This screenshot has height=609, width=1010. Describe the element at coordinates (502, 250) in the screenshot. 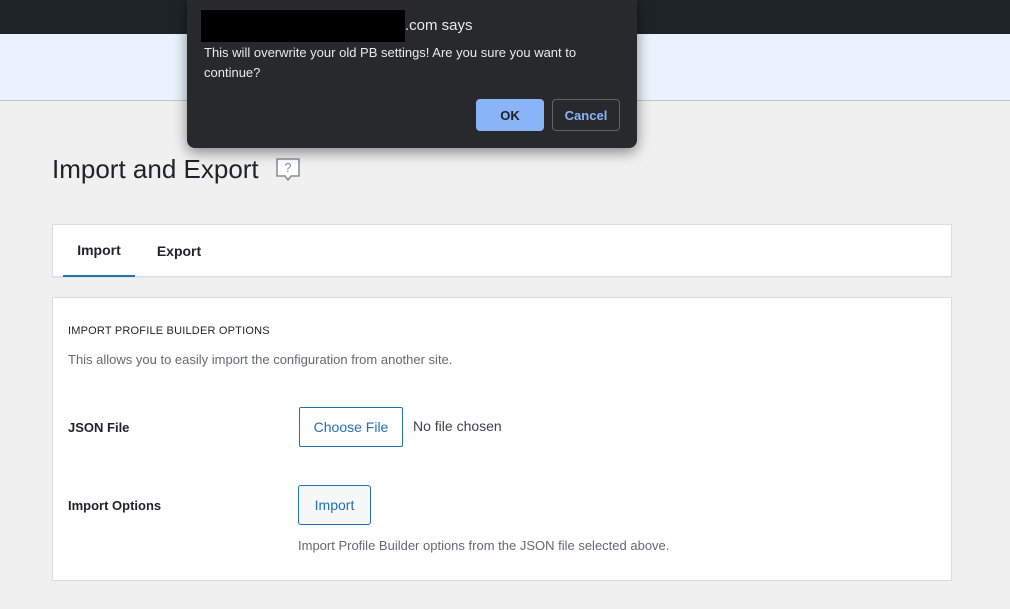

I see `tabs-bar: Import Export` at that location.